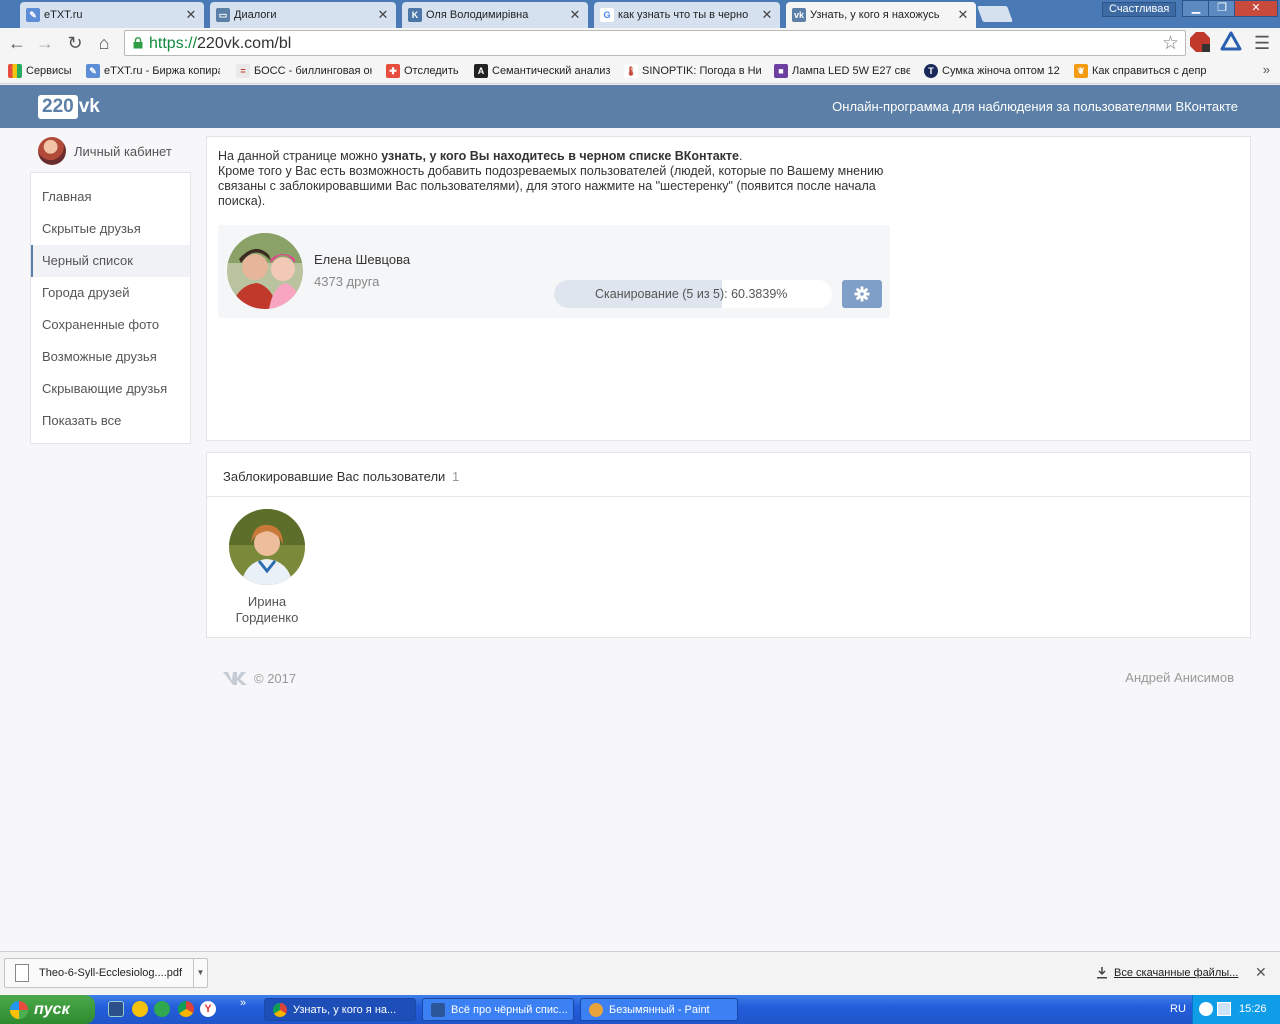  I want to click on bookmark-boss: = БОСС - биллинговая он, so click(304, 71).